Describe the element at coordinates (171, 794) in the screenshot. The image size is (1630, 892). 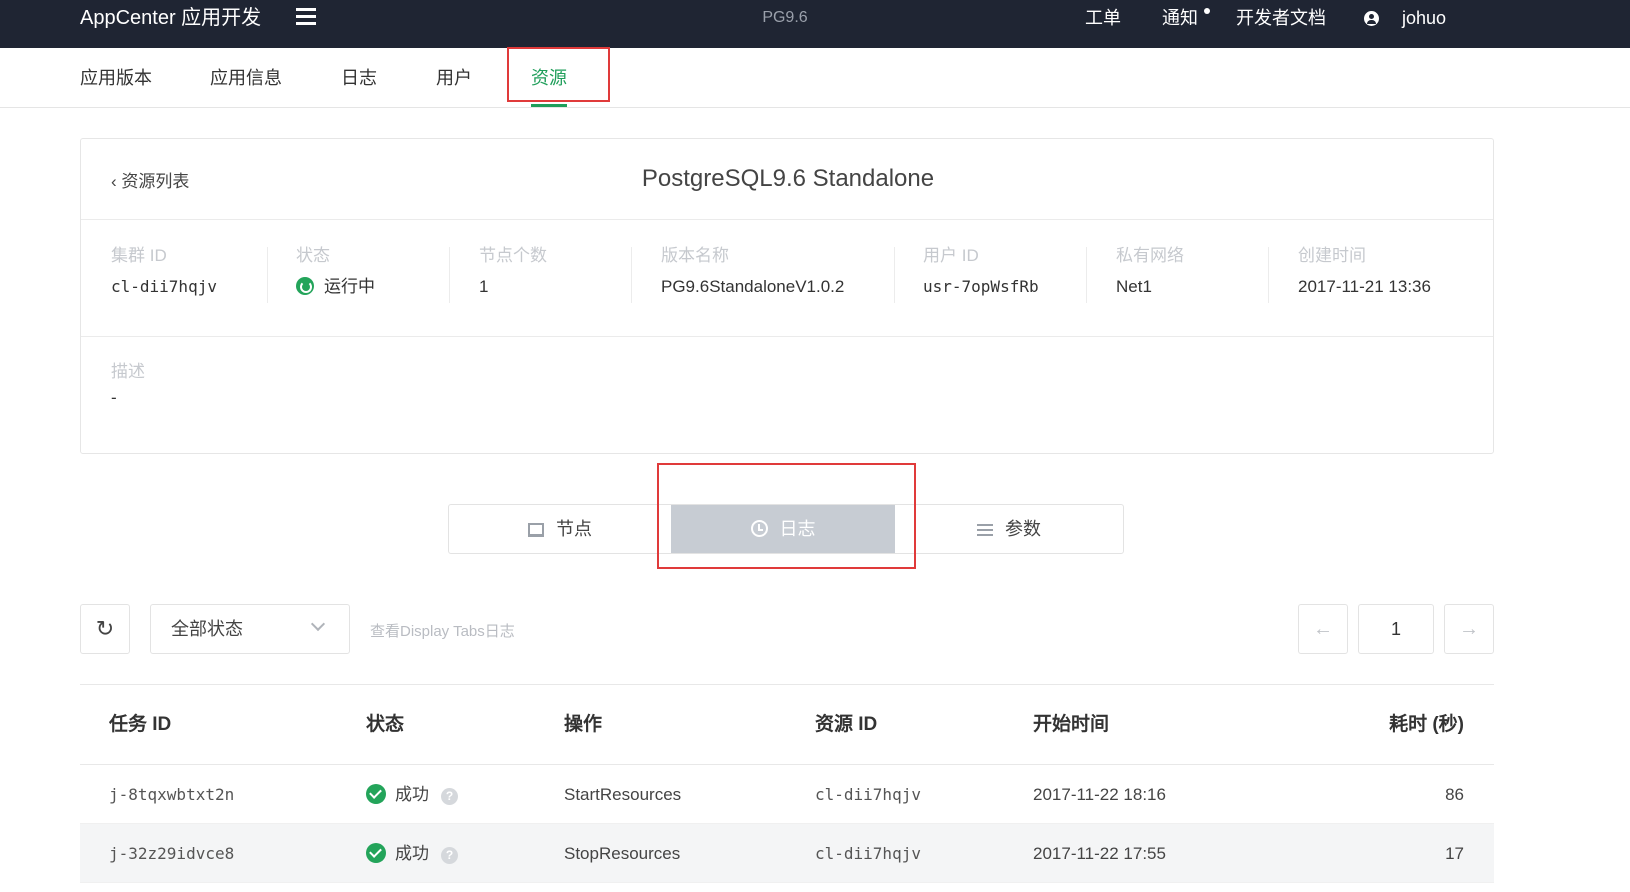
I see `task-id: j-8tqxwbtxt2n` at that location.